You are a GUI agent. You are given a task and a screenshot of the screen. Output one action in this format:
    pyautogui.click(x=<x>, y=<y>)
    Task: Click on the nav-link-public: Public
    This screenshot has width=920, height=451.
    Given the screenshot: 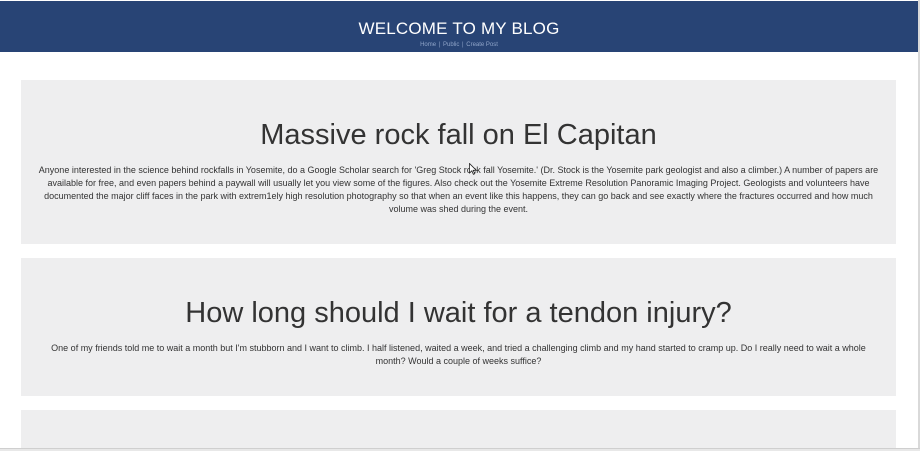 What is the action you would take?
    pyautogui.click(x=451, y=45)
    